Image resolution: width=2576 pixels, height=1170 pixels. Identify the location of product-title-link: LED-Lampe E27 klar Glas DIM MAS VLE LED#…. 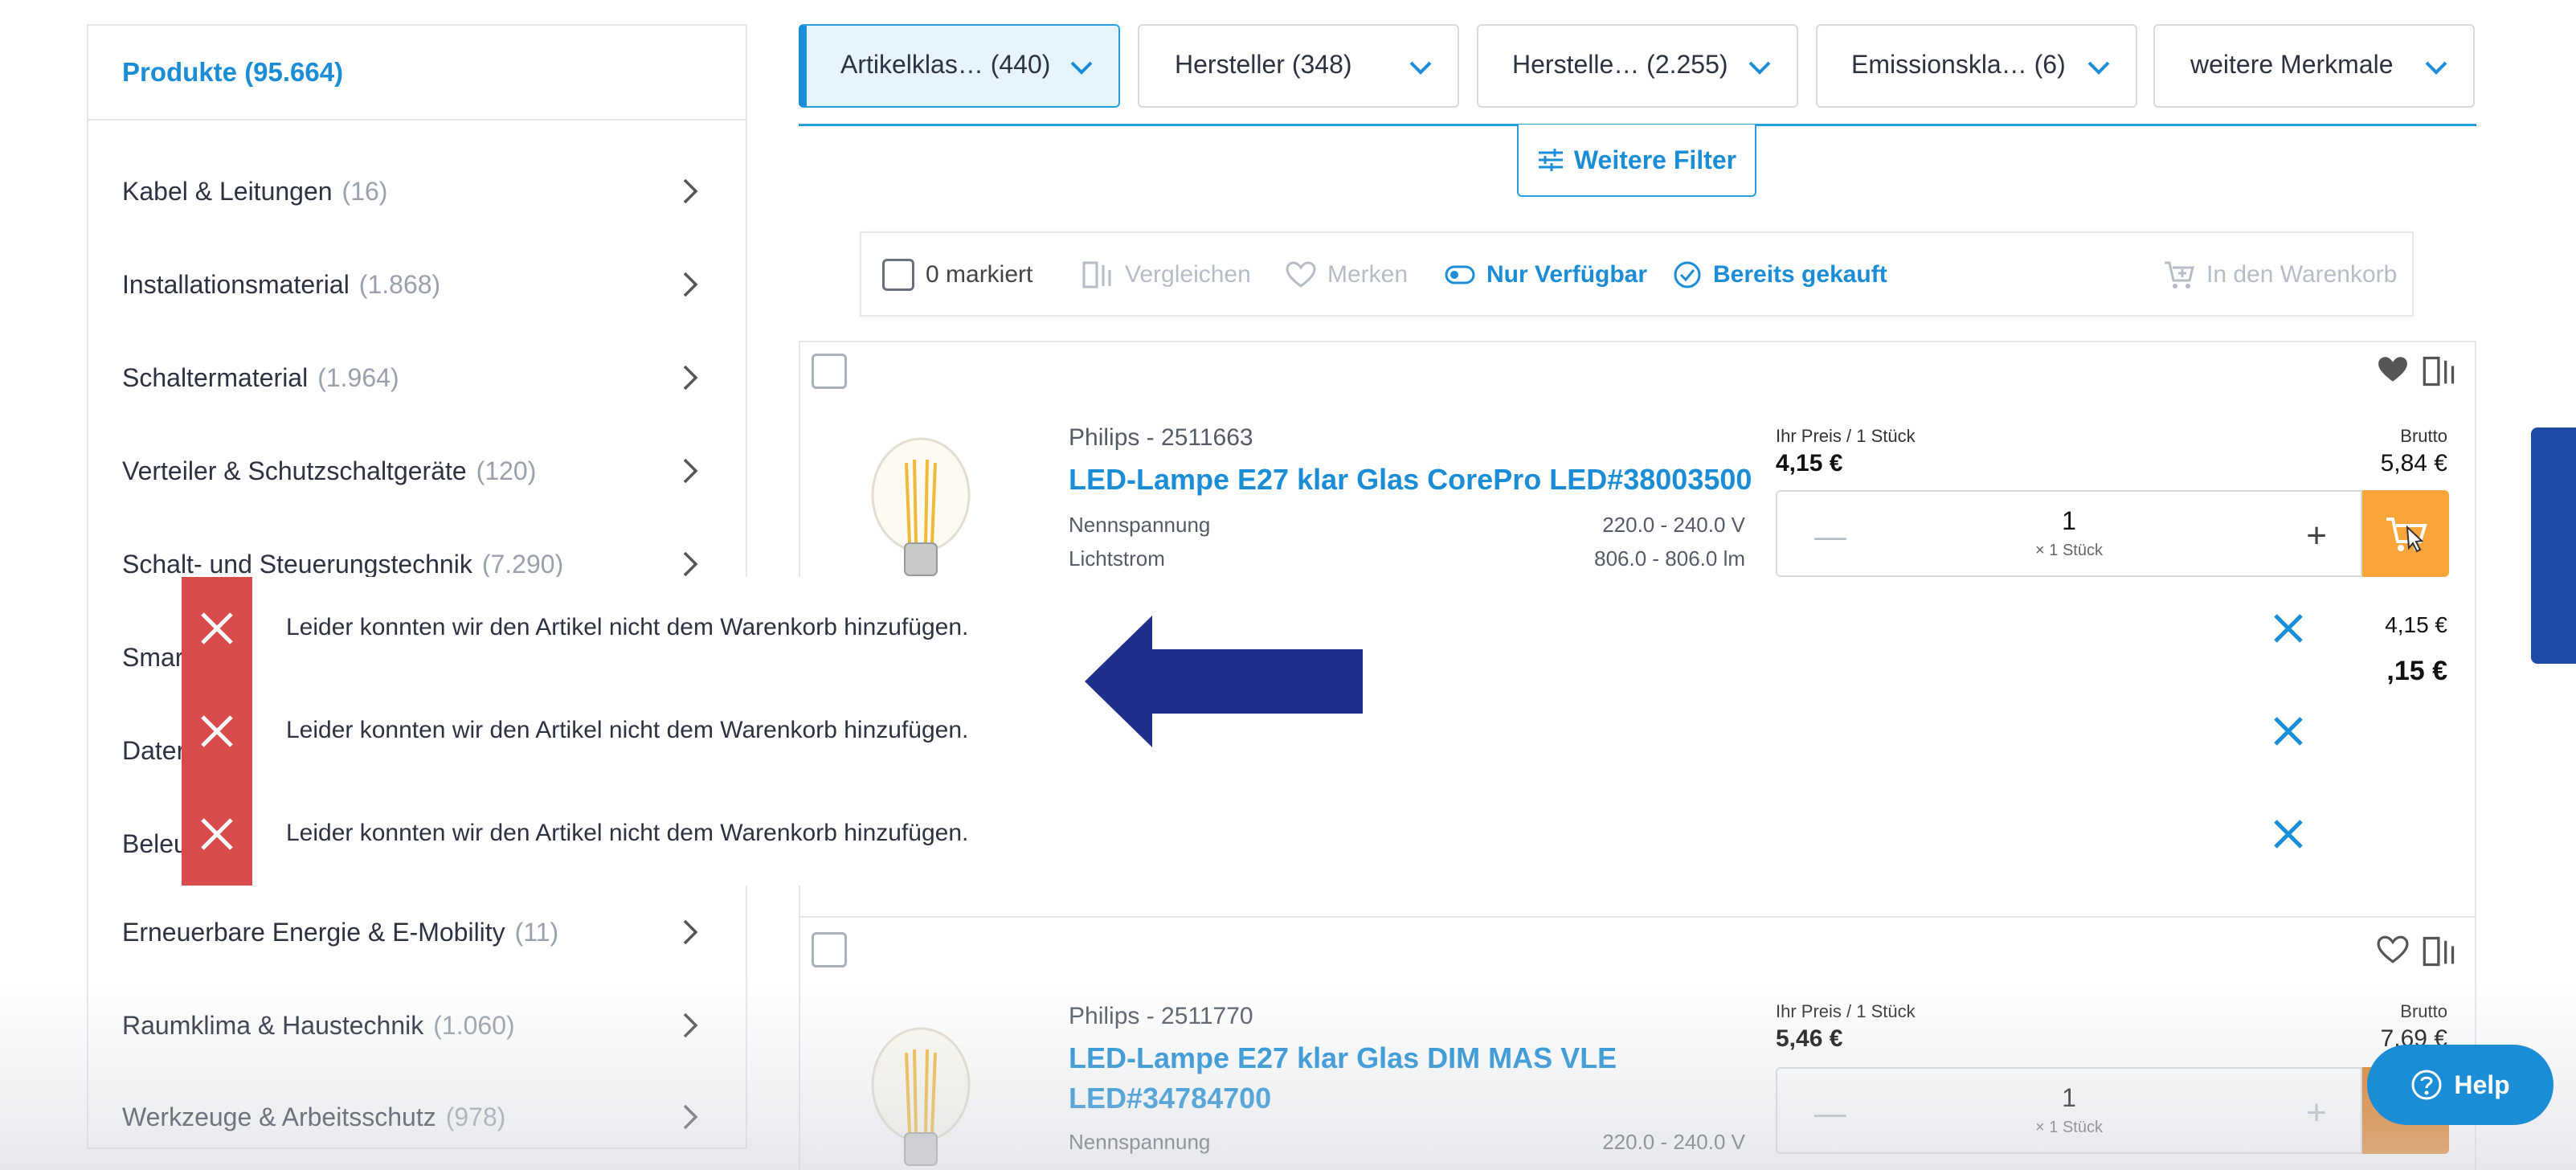
(1350, 1079).